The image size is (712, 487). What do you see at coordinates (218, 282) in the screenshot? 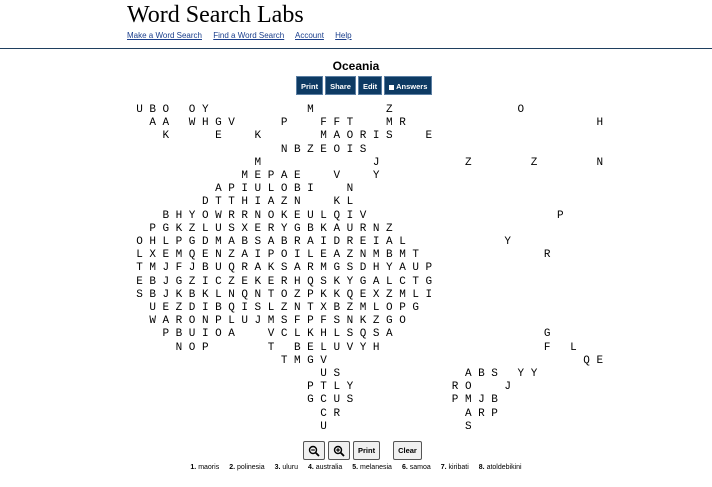
I see `grid-letter: C` at bounding box center [218, 282].